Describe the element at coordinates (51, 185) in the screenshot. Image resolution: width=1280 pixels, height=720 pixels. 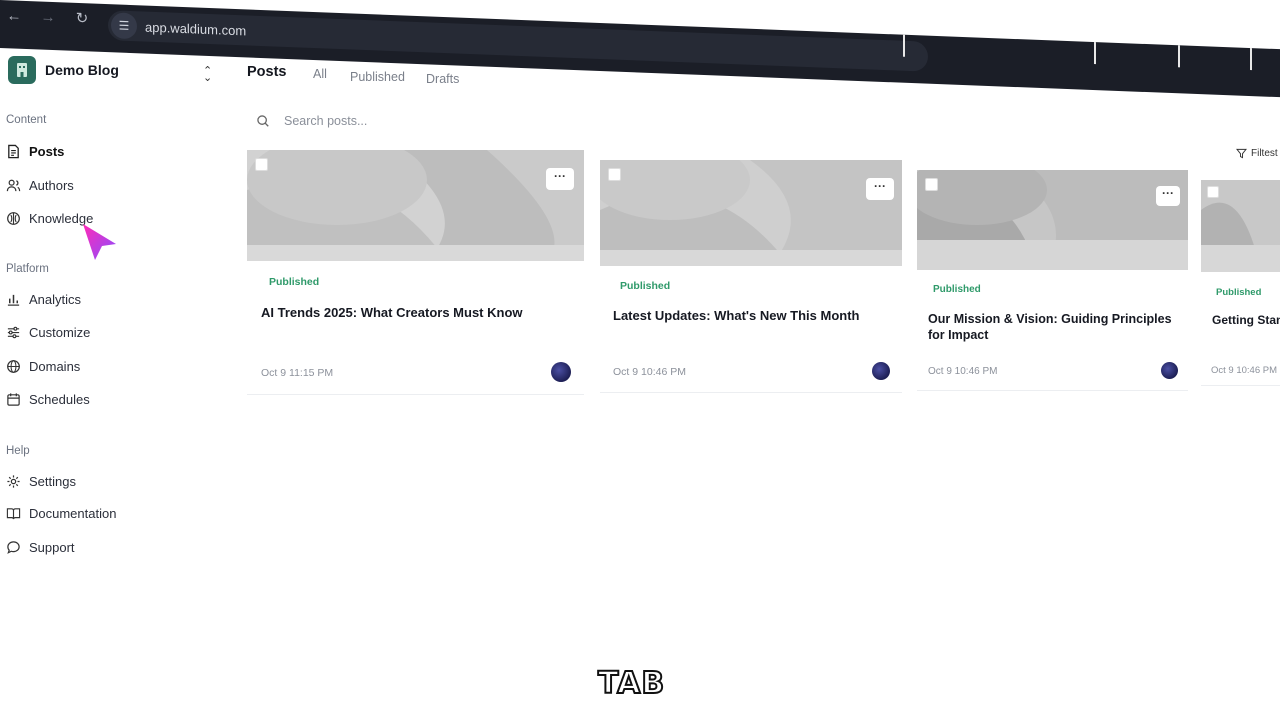
I see `sidebar-item-label: Authors` at that location.